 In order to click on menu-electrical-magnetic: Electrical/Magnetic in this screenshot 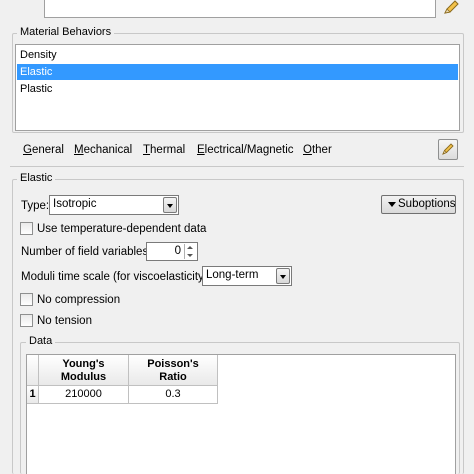, I will do `click(245, 150)`.